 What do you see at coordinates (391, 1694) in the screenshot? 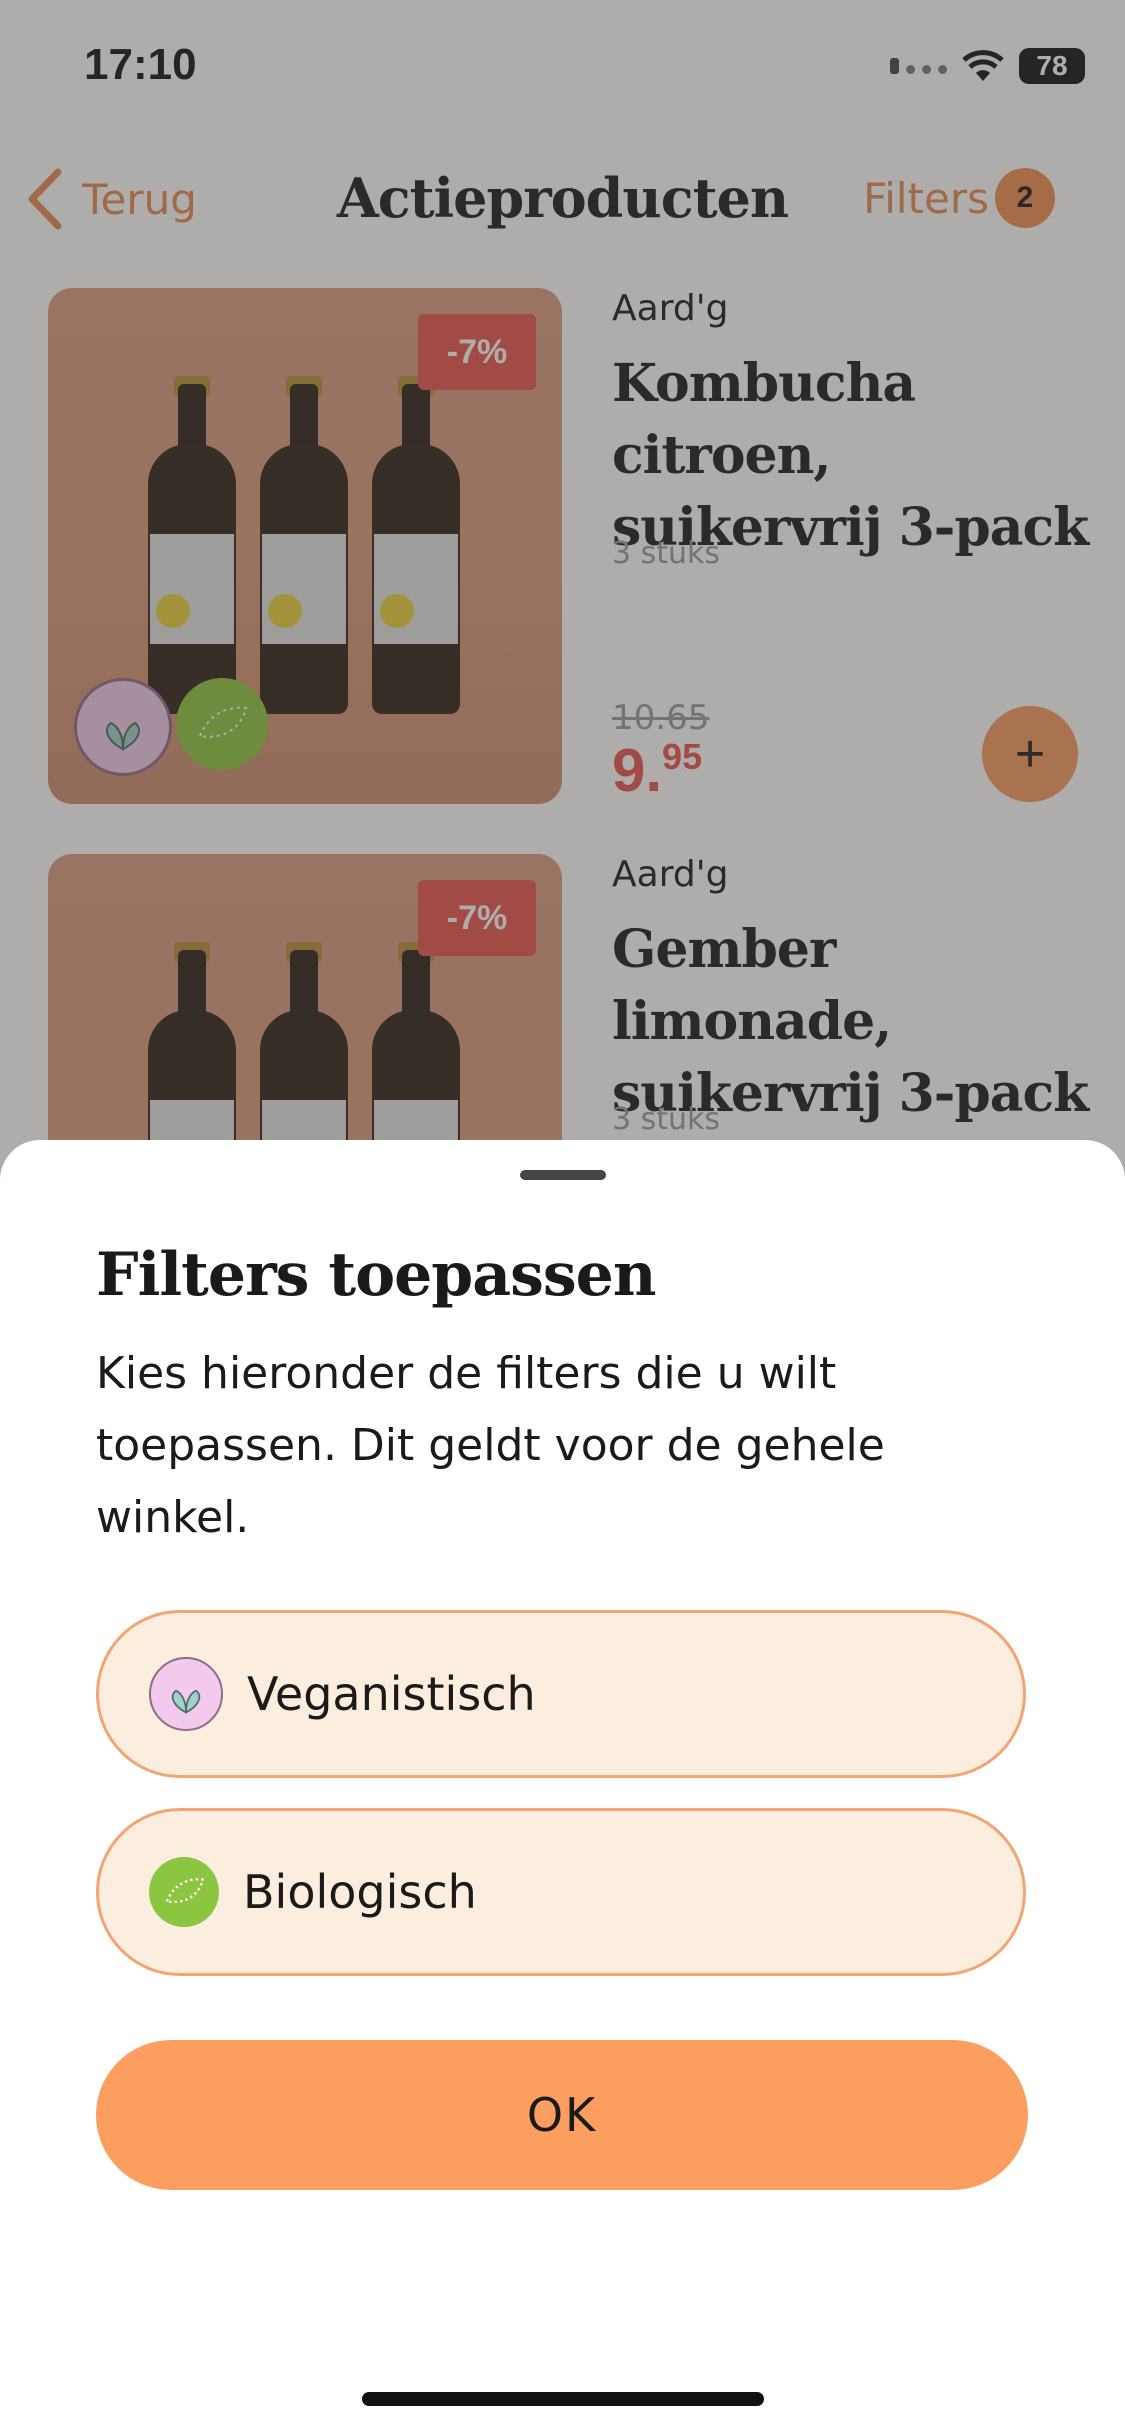
I see `filter-option-label: Veganistisch` at bounding box center [391, 1694].